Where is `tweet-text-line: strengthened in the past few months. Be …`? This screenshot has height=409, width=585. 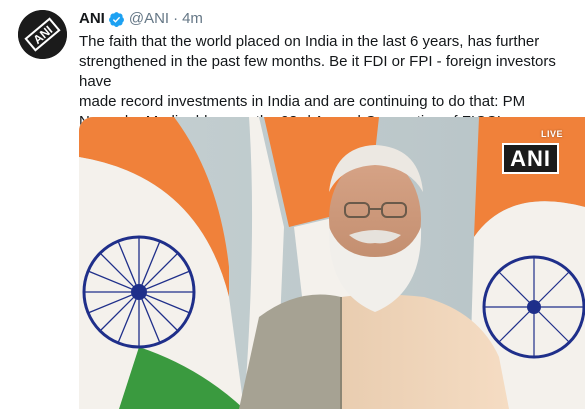 tweet-text-line: strengthened in the past few months. Be … is located at coordinates (317, 71).